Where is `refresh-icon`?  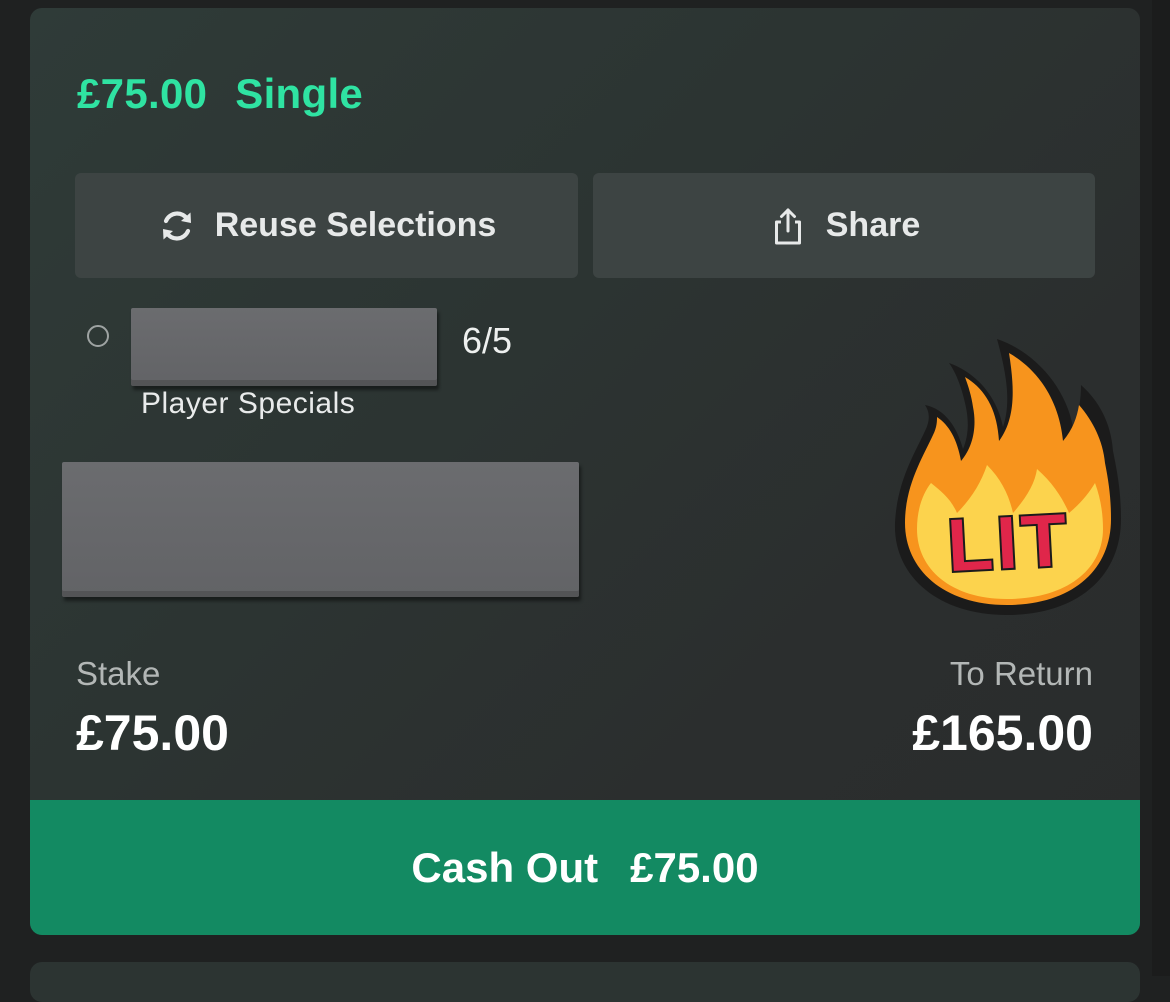 refresh-icon is located at coordinates (177, 226).